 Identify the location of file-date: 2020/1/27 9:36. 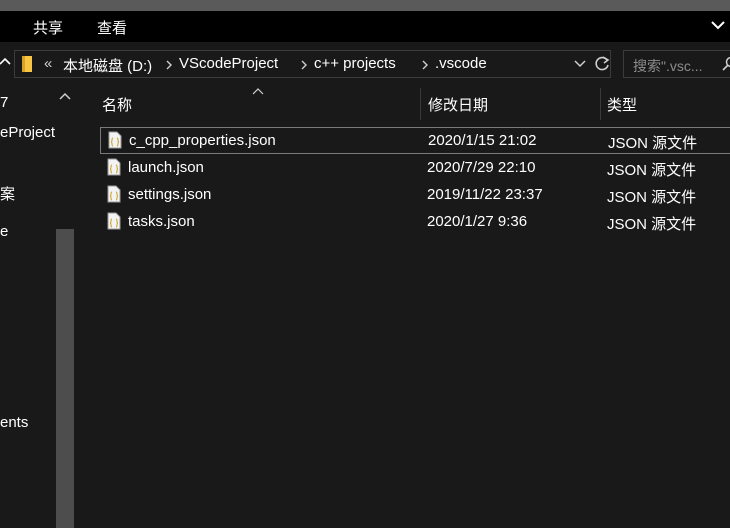
(477, 221).